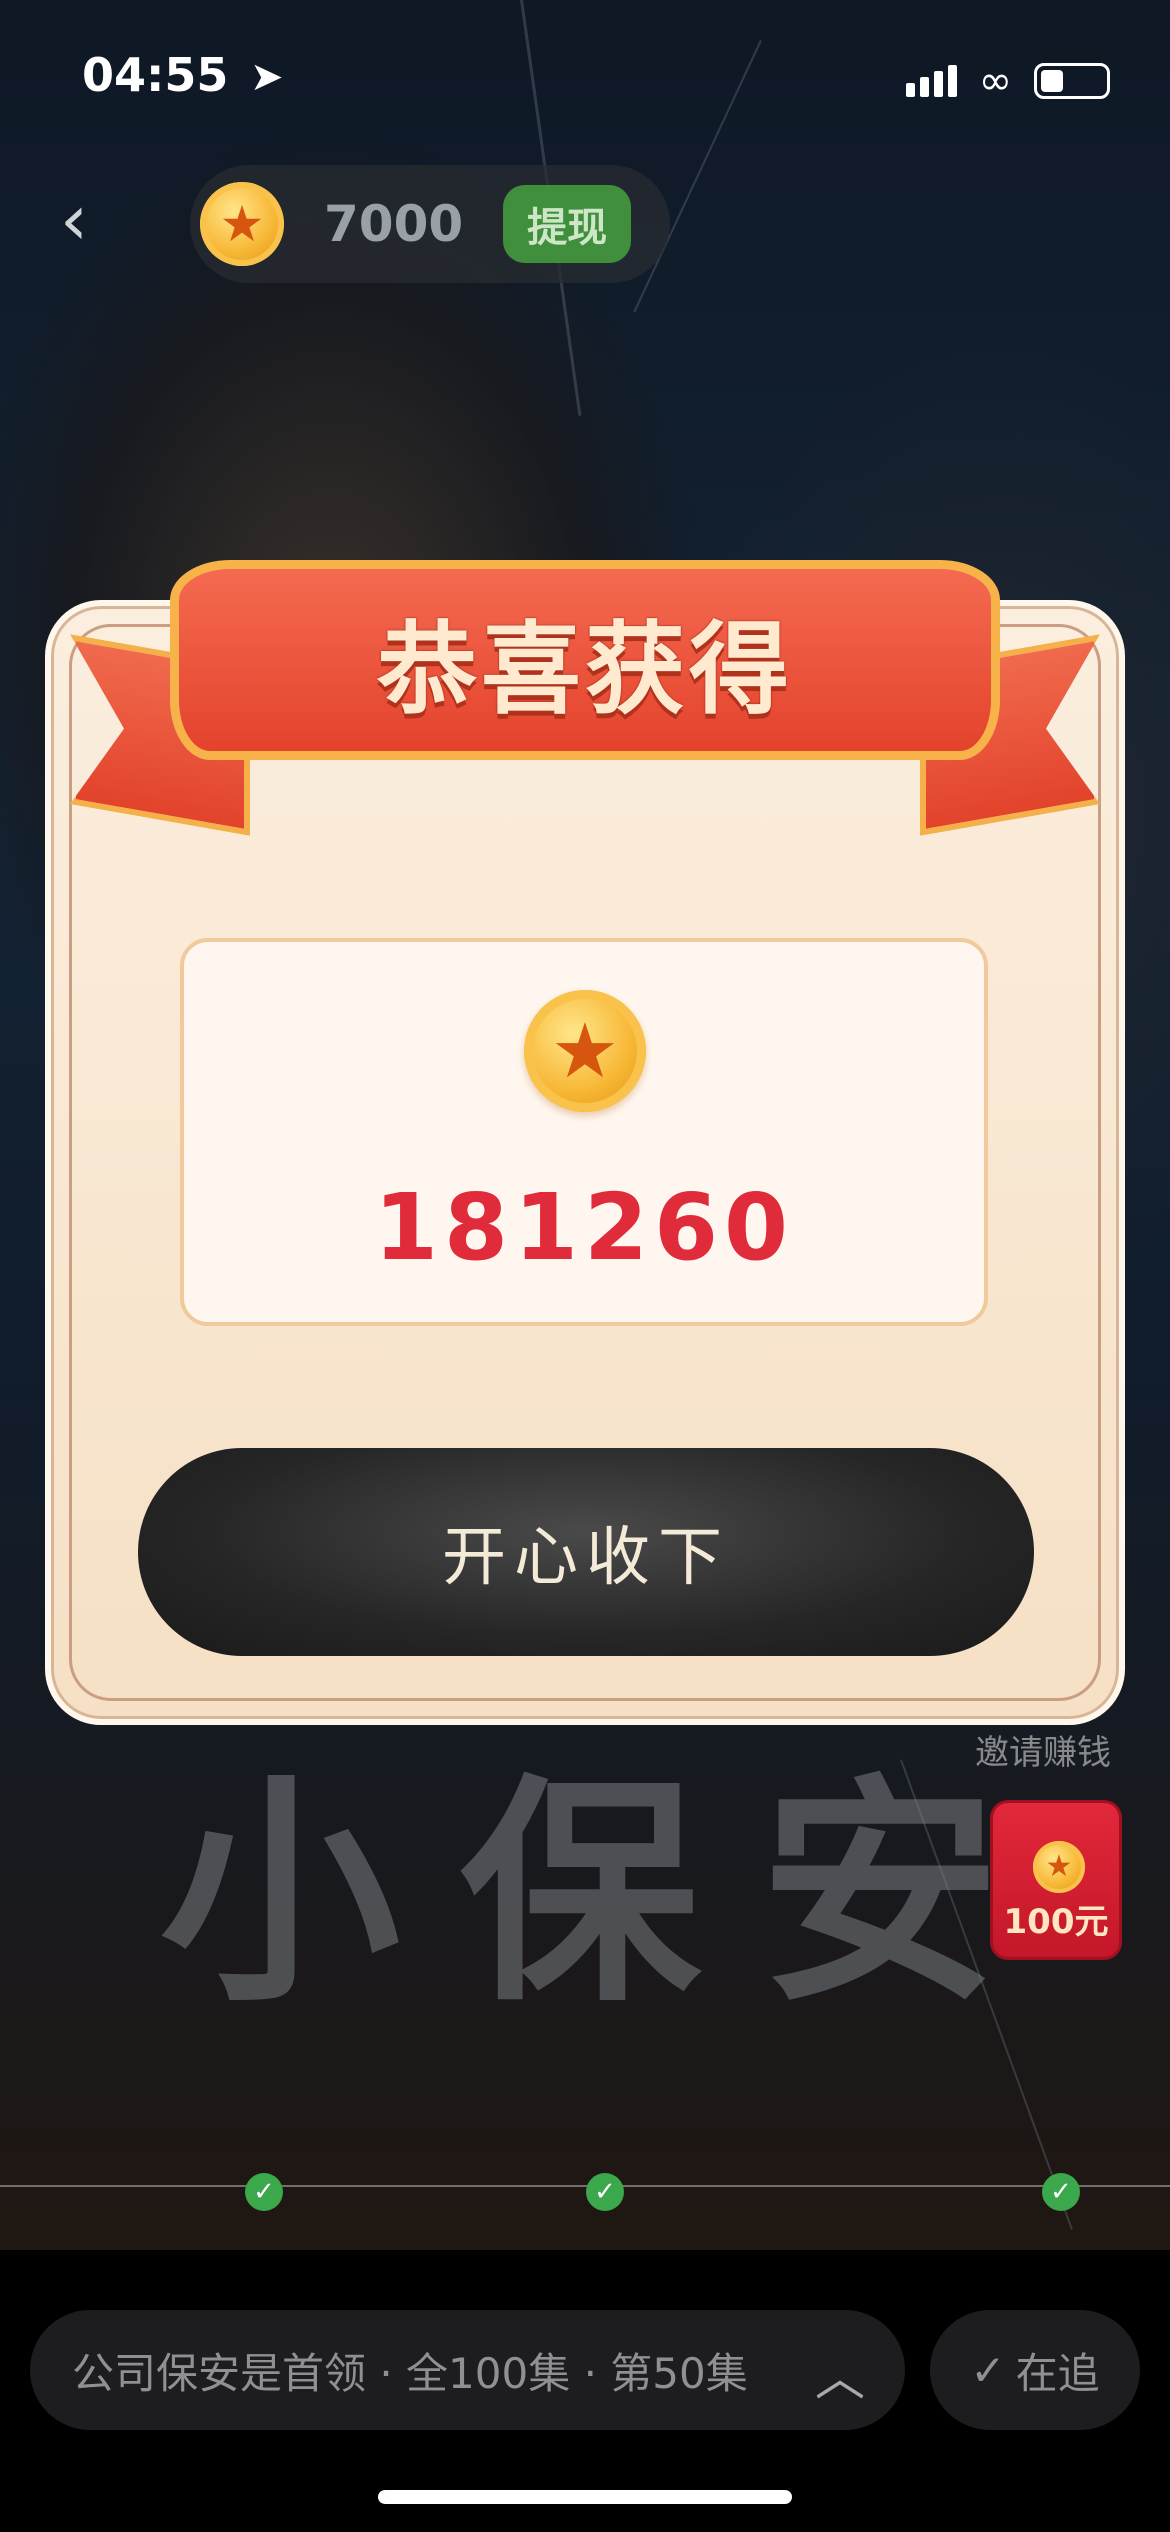 This screenshot has height=2532, width=1170. I want to click on battery-icon, so click(1072, 81).